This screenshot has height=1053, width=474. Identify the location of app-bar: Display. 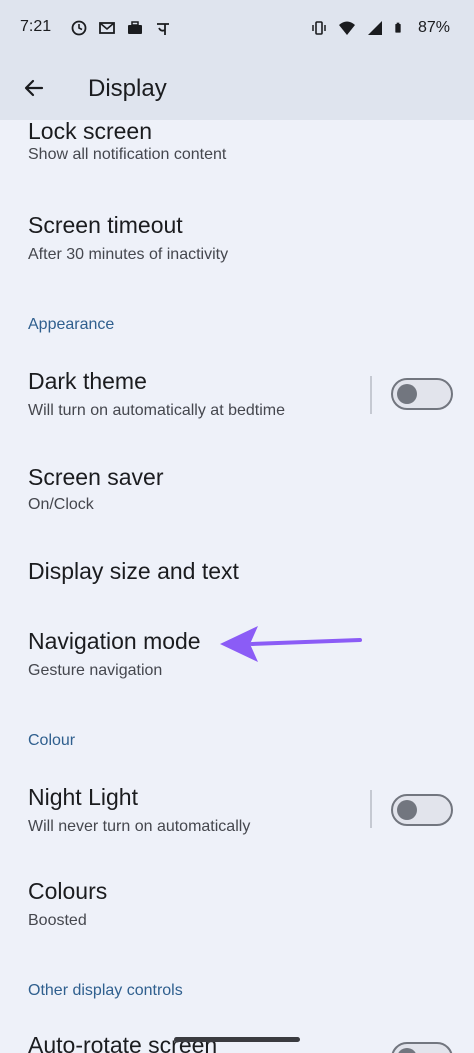
(237, 88).